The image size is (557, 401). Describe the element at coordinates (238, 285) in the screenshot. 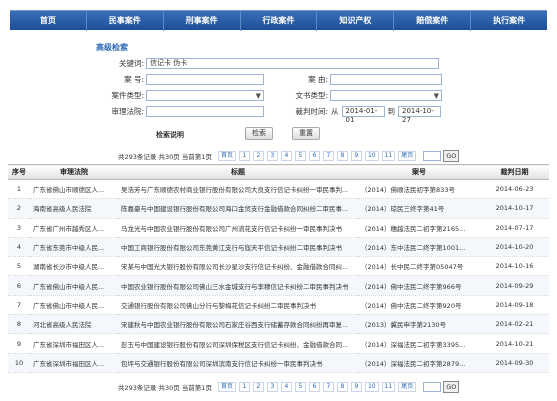

I see `row-title-link: 中国农业银行股份有限公司佛山三水金城支行与李穆信记卡纠纷二审民事判决书` at that location.